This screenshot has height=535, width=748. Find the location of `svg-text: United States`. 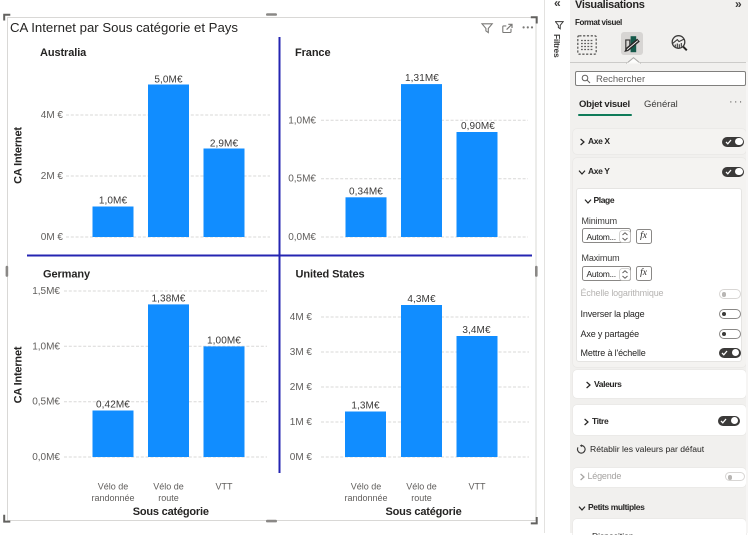

svg-text: United States is located at coordinates (330, 275).